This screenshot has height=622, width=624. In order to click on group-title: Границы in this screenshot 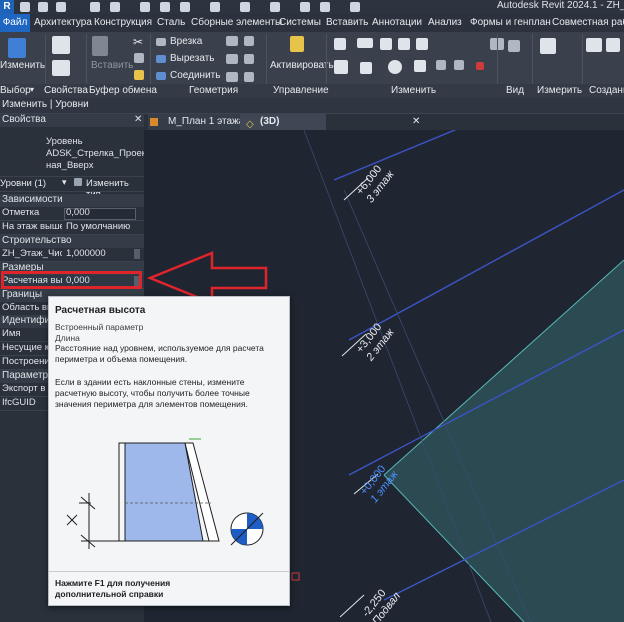, I will do `click(22, 294)`.